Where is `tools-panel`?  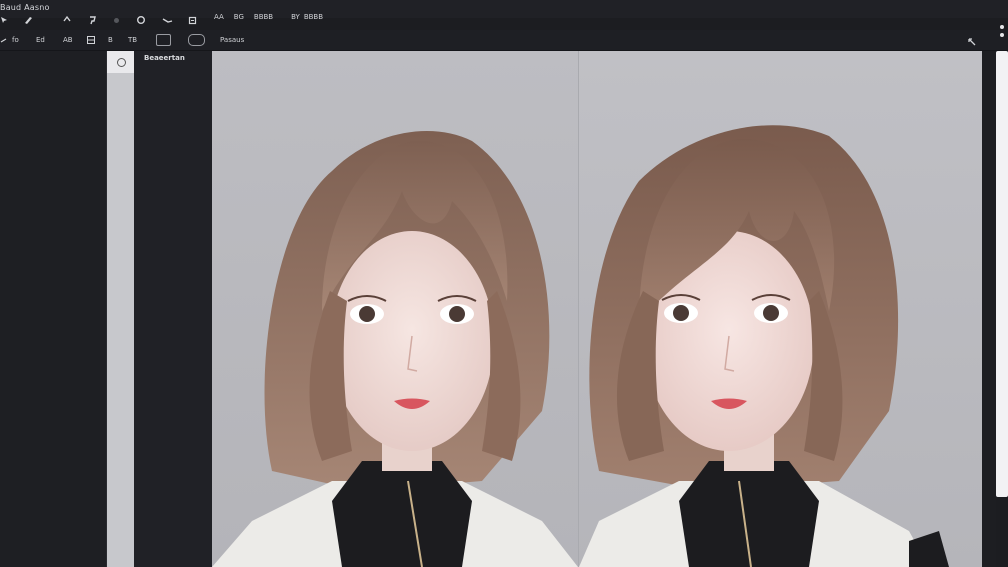 tools-panel is located at coordinates (53, 309).